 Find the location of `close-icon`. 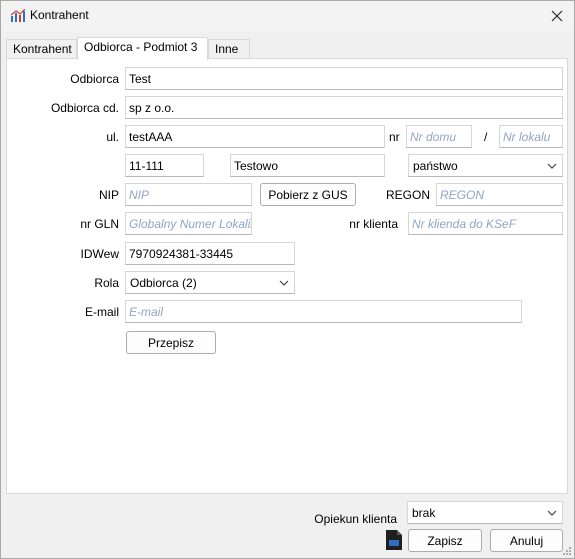

close-icon is located at coordinates (557, 16).